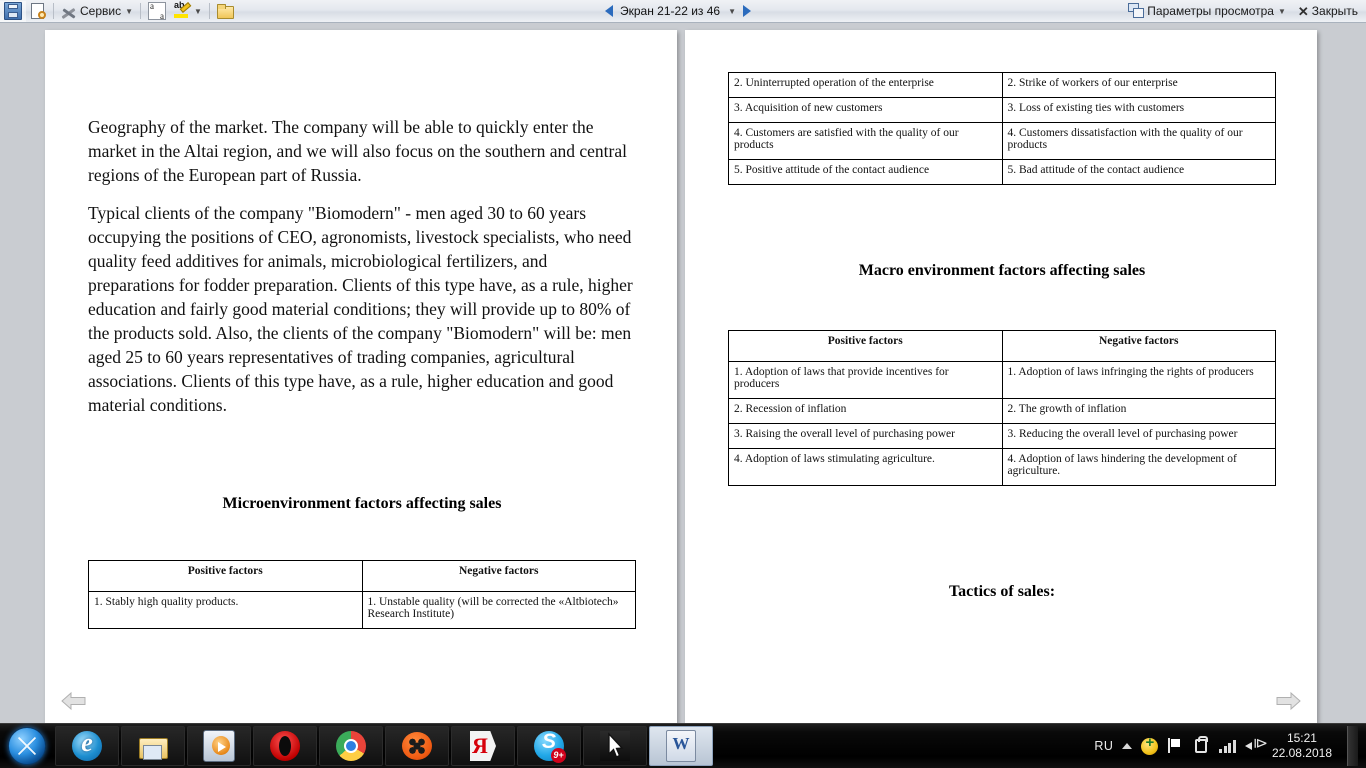 This screenshot has height=768, width=1366. What do you see at coordinates (865, 346) in the screenshot?
I see `column-header-positive: Positive factors` at bounding box center [865, 346].